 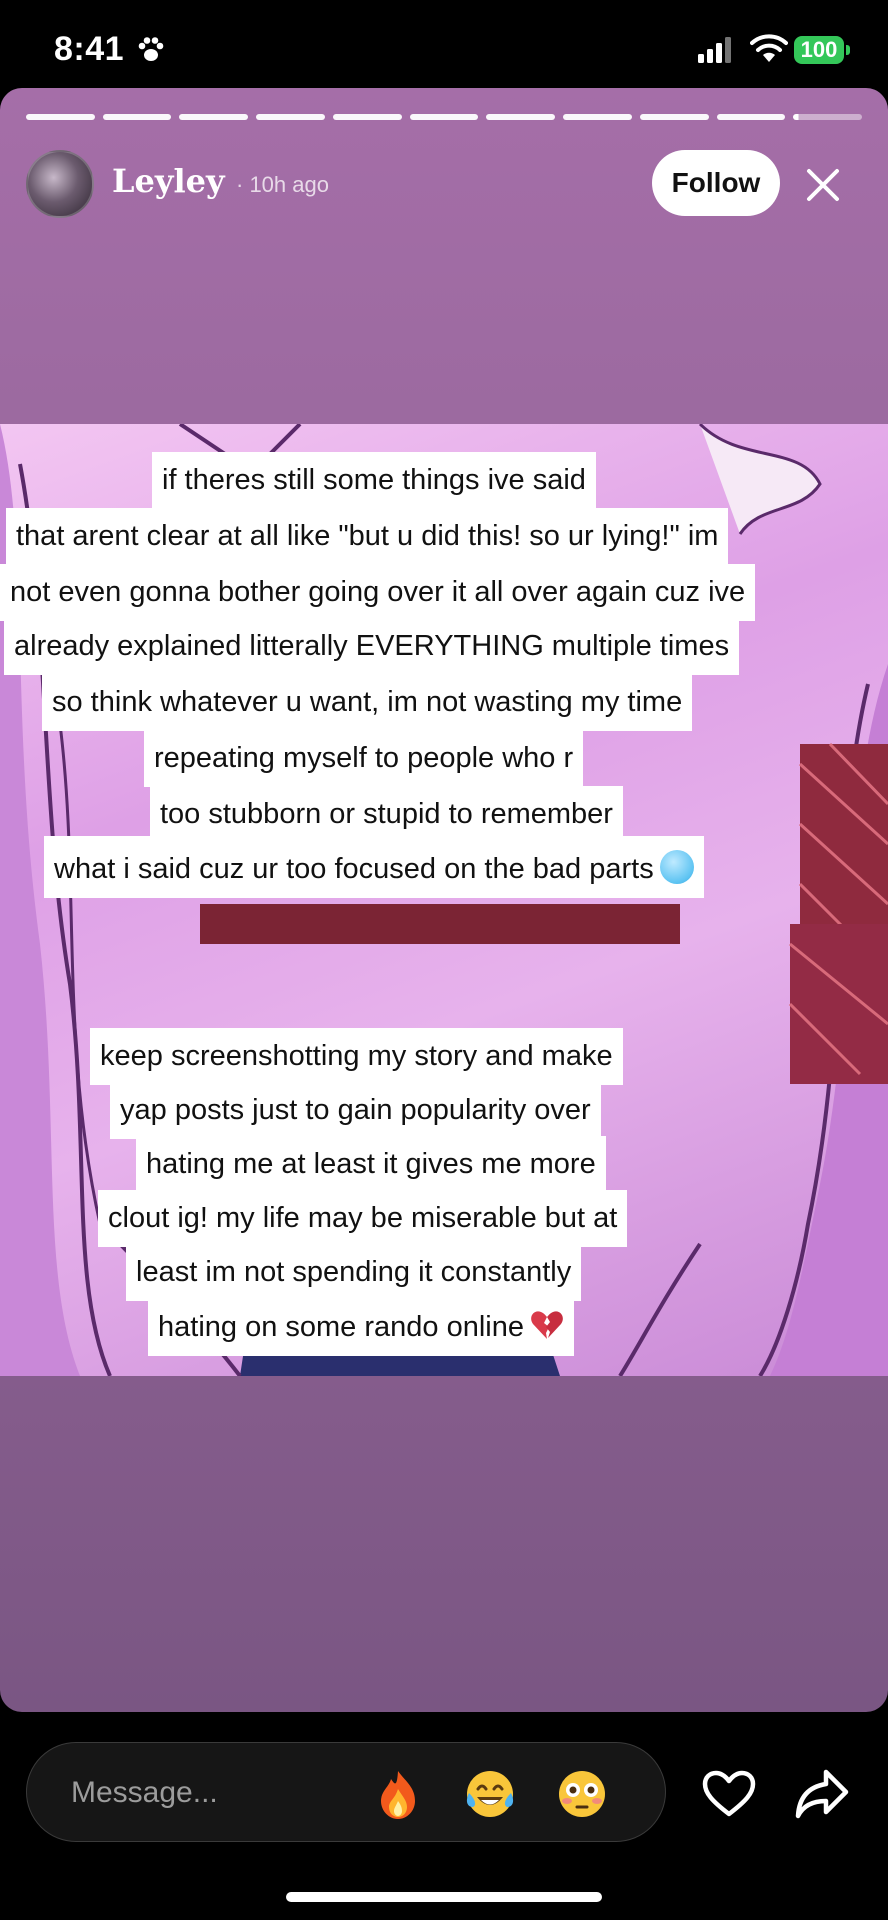 What do you see at coordinates (151, 49) in the screenshot?
I see `paw-icon` at bounding box center [151, 49].